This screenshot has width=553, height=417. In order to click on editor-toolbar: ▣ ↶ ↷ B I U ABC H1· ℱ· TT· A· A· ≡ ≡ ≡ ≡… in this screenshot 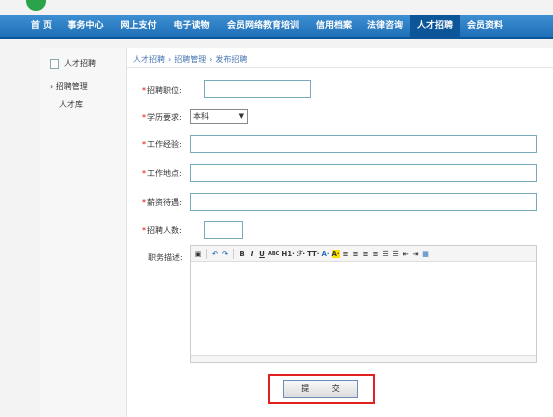, I will do `click(363, 254)`.